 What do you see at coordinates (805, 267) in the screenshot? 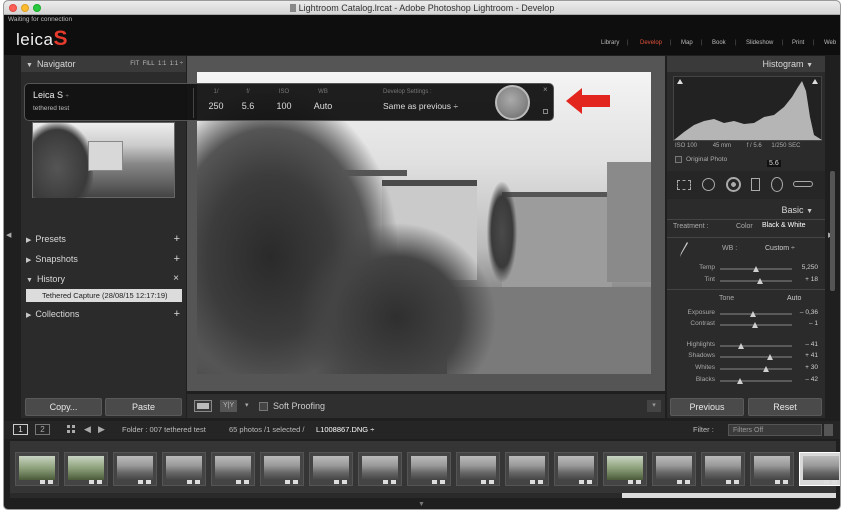
I see `slider-value: 5,250` at bounding box center [805, 267].